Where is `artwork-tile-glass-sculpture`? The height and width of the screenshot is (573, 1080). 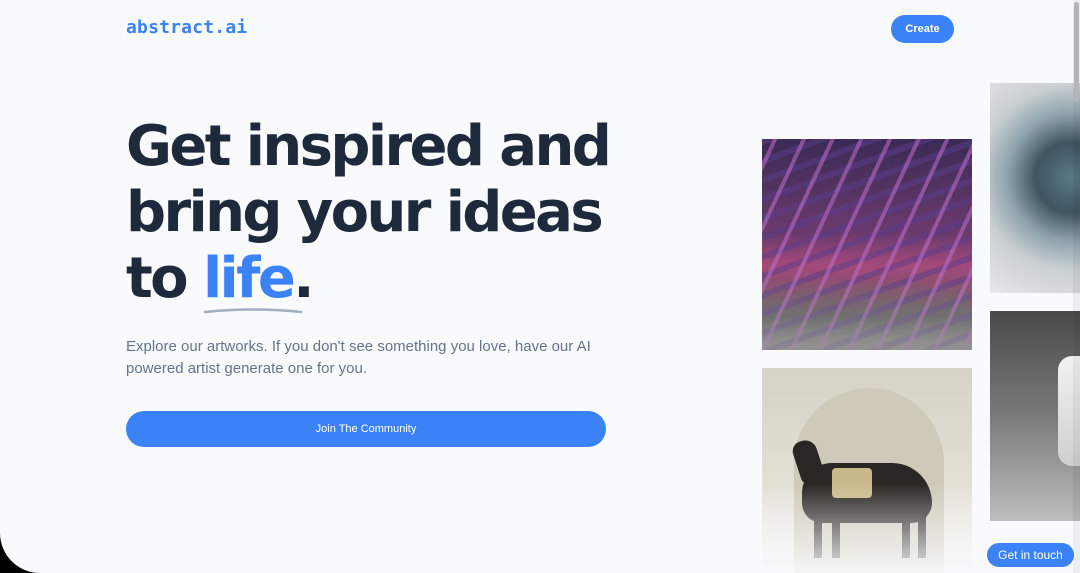
artwork-tile-glass-sculpture is located at coordinates (1035, 188).